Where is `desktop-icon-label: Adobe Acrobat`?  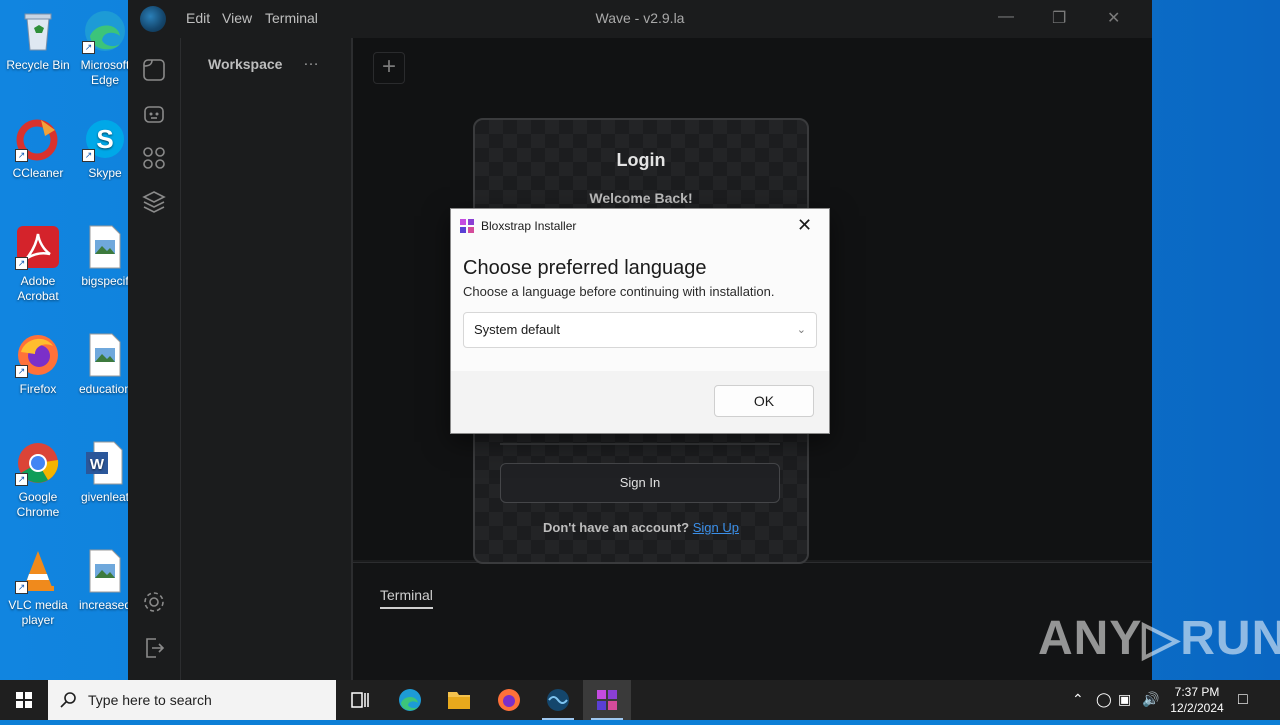
desktop-icon-label: Adobe Acrobat is located at coordinates (38, 288).